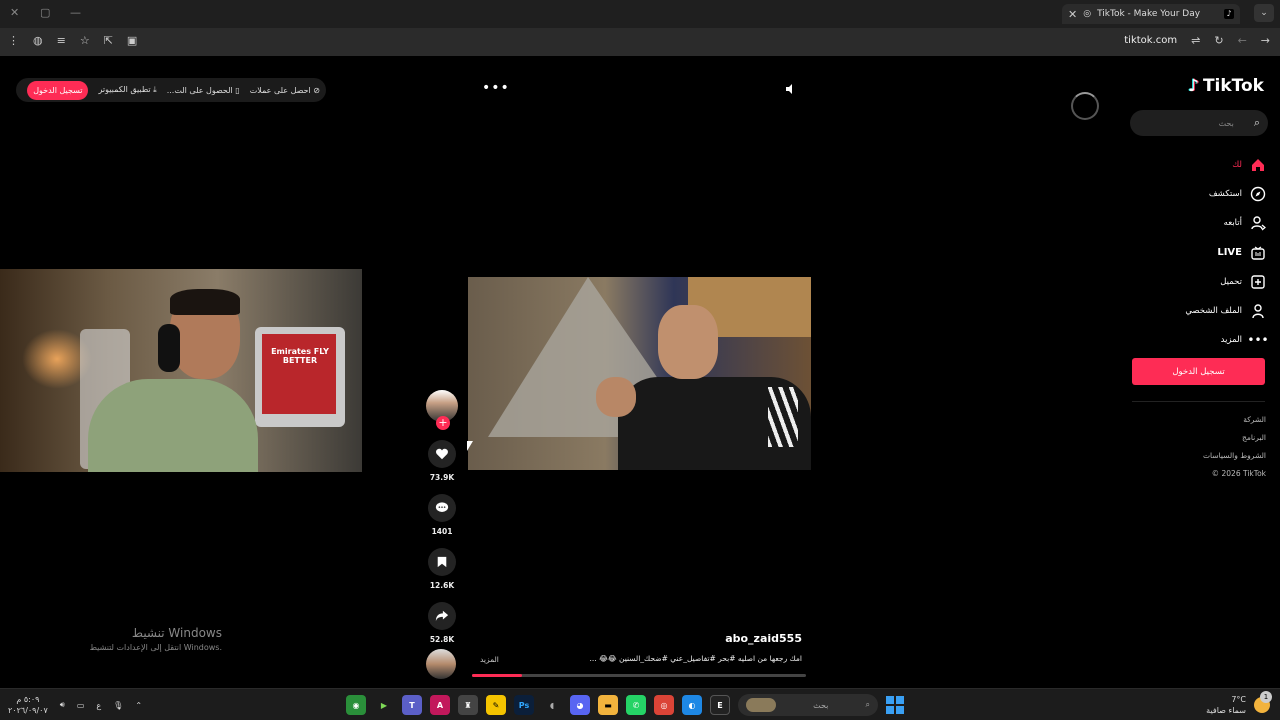 This screenshot has height=720, width=1280. Describe the element at coordinates (442, 616) in the screenshot. I see `share-arrow-icon` at that location.